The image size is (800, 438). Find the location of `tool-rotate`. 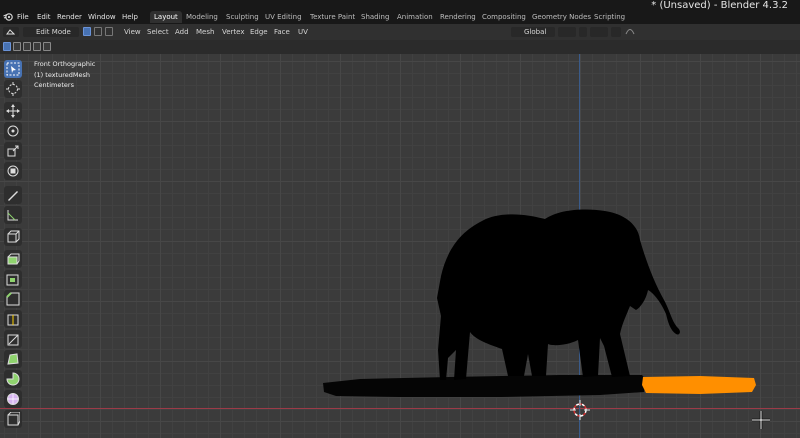

tool-rotate is located at coordinates (13, 131).